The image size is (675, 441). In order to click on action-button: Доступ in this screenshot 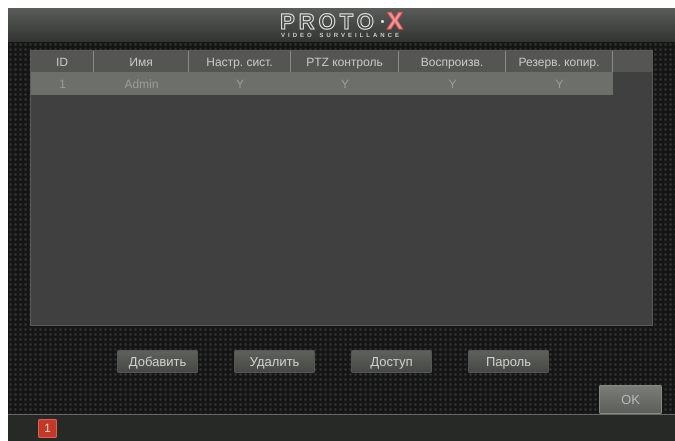, I will do `click(391, 361)`.